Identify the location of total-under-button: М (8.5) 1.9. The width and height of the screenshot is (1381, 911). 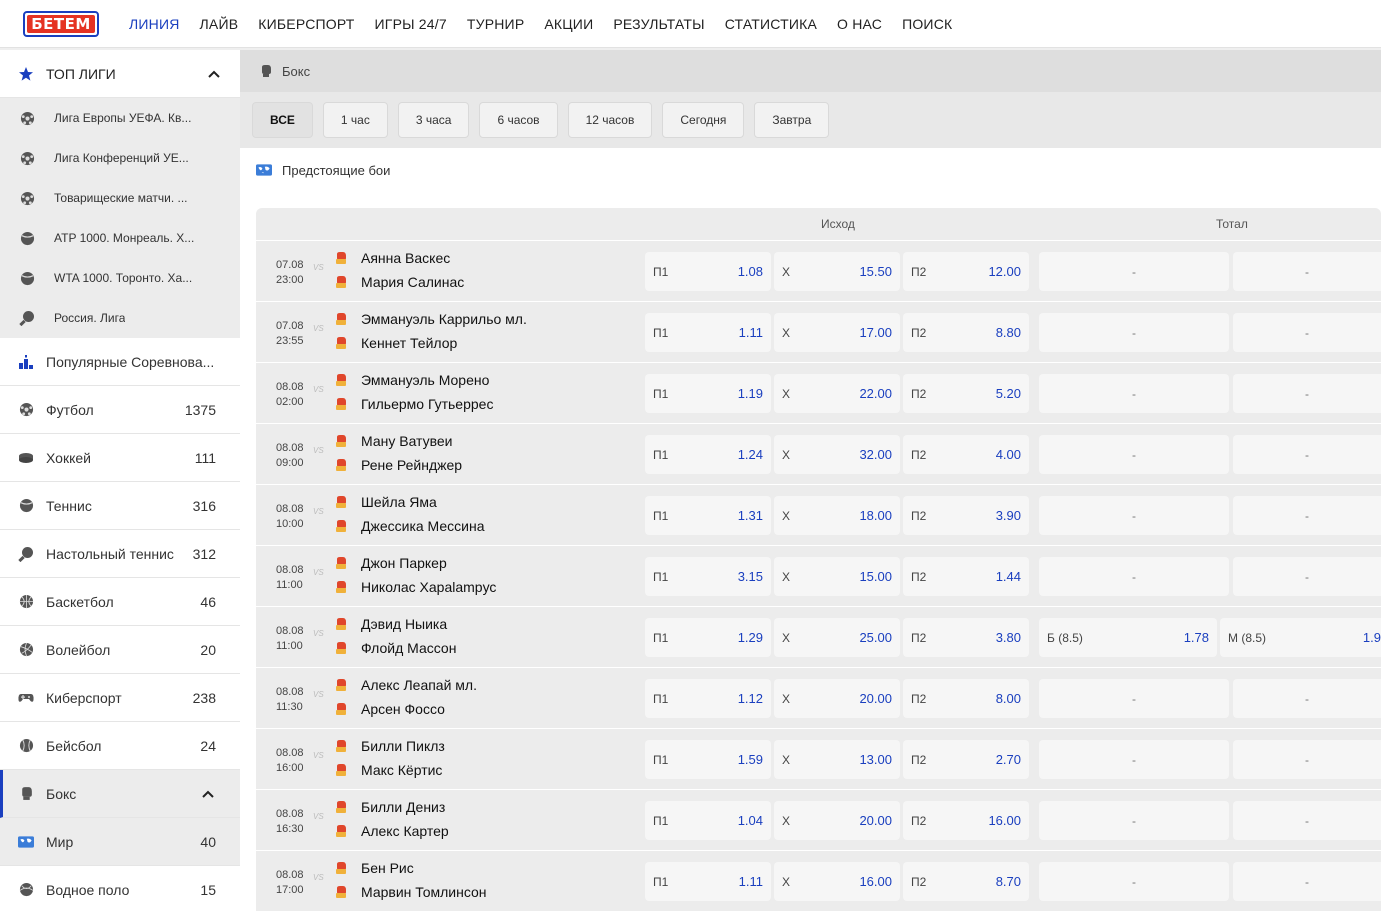
(1300, 637).